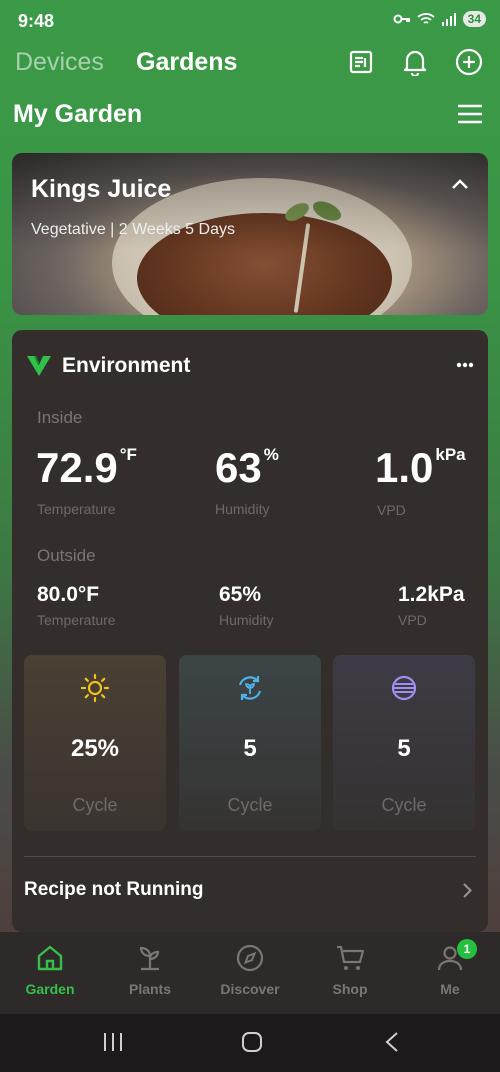  I want to click on journal-icon, so click(361, 62).